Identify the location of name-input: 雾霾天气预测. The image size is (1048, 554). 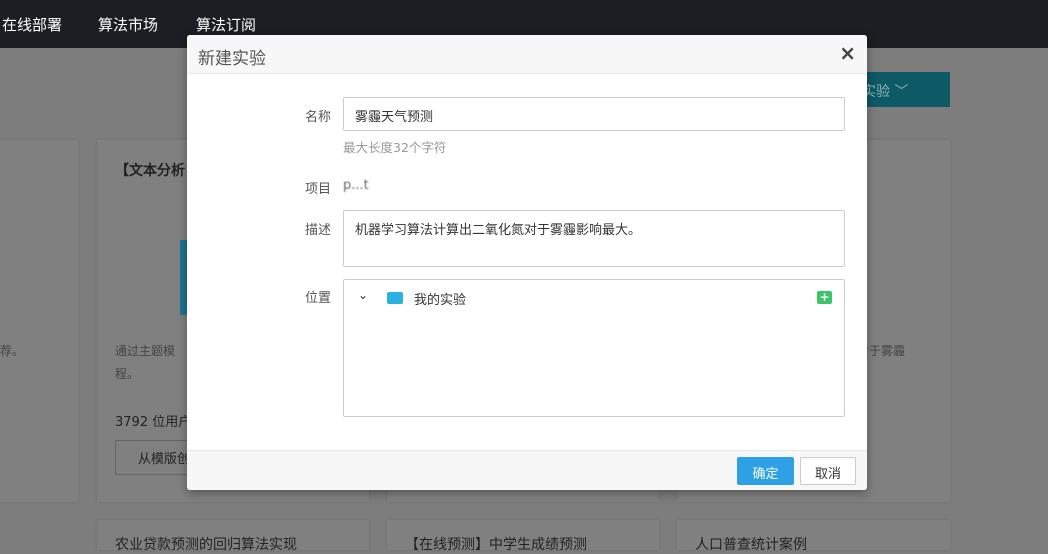
(594, 114).